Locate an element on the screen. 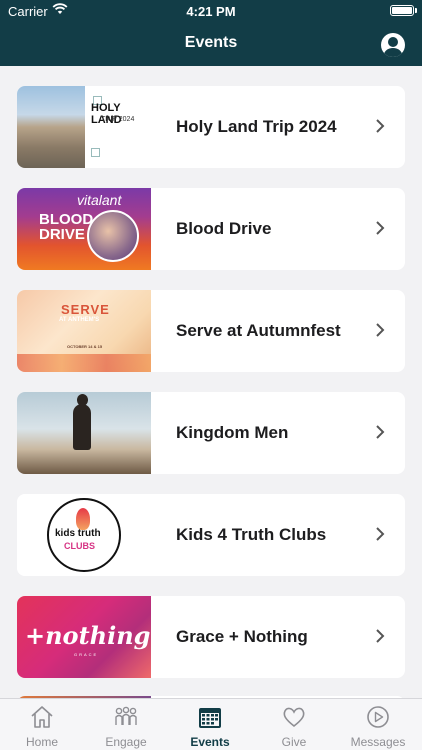  event-thumbnail: HOLY LAND TRIP 2024 is located at coordinates (84, 127).